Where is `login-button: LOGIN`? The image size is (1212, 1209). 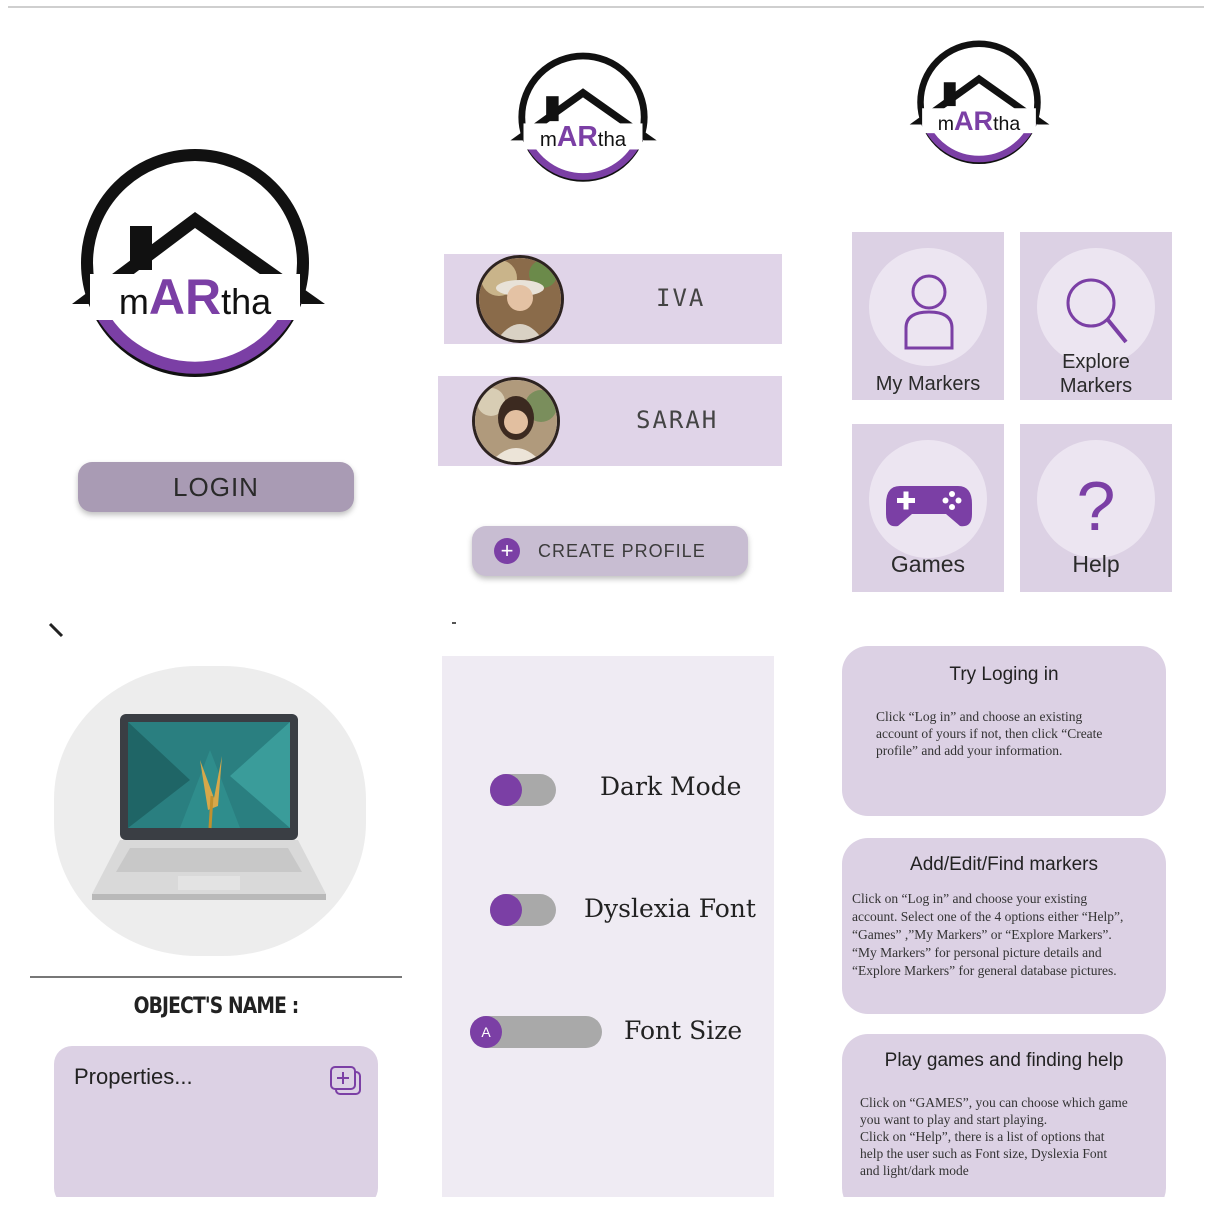 login-button: LOGIN is located at coordinates (216, 487).